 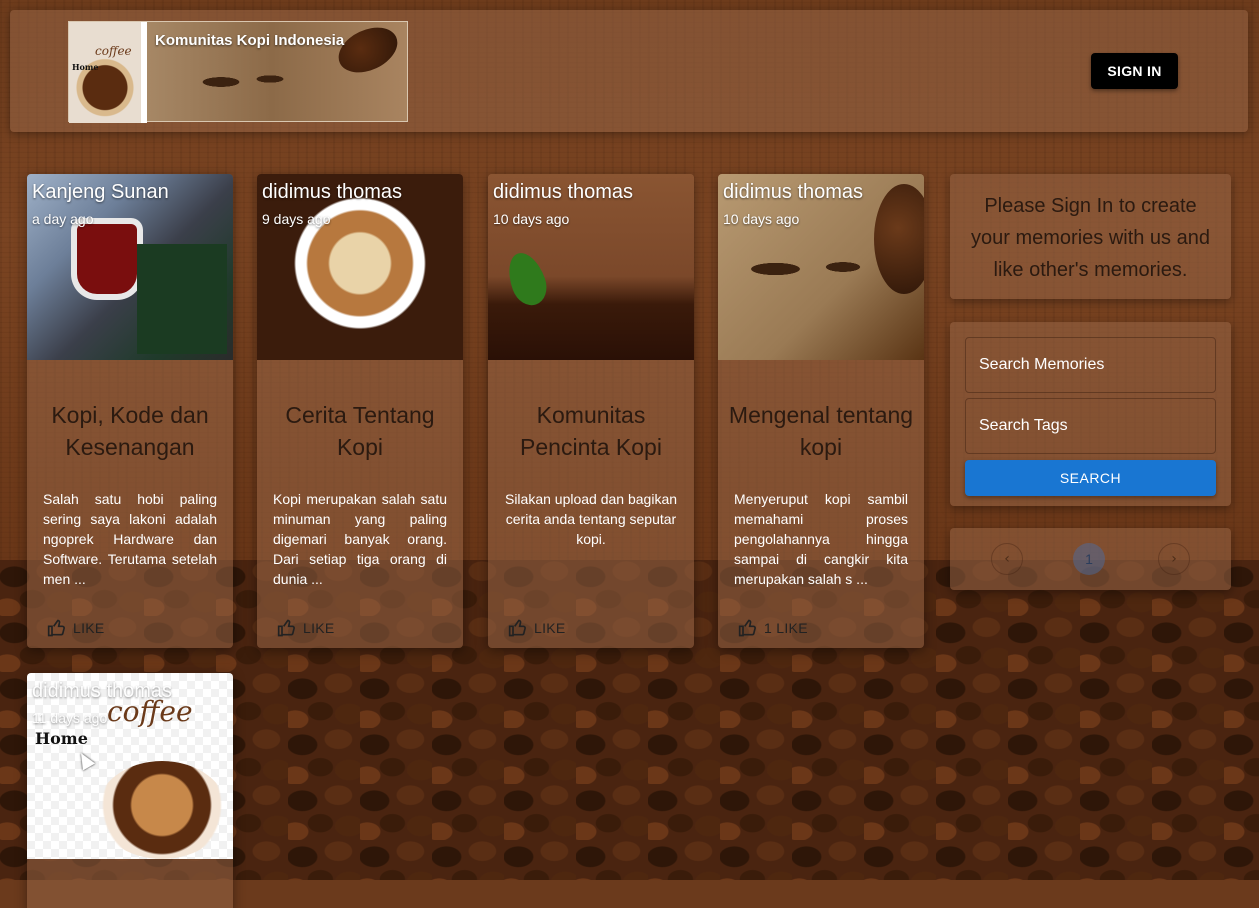 I want to click on page-1-button: 1, so click(x=1089, y=559).